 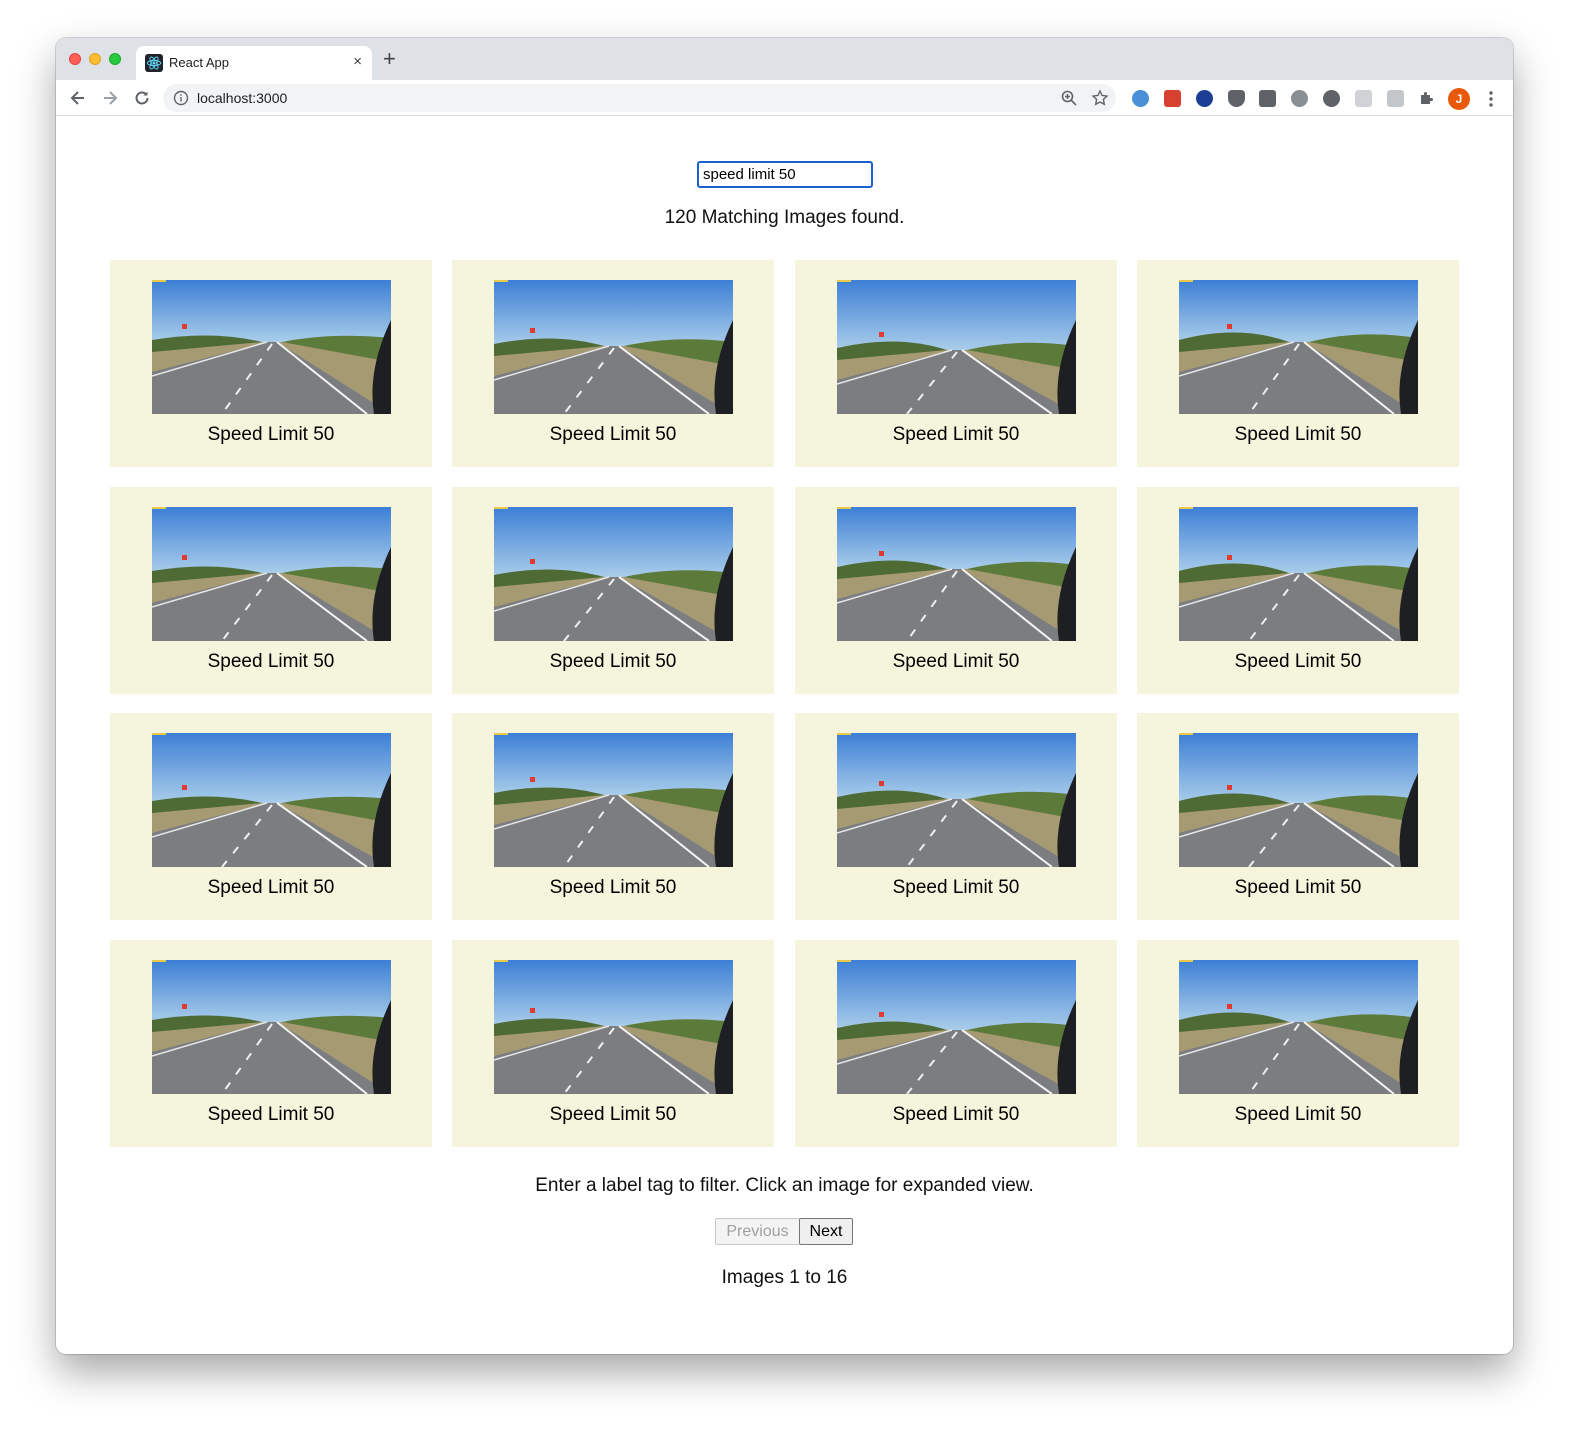 What do you see at coordinates (142, 98) in the screenshot?
I see `reload-icon` at bounding box center [142, 98].